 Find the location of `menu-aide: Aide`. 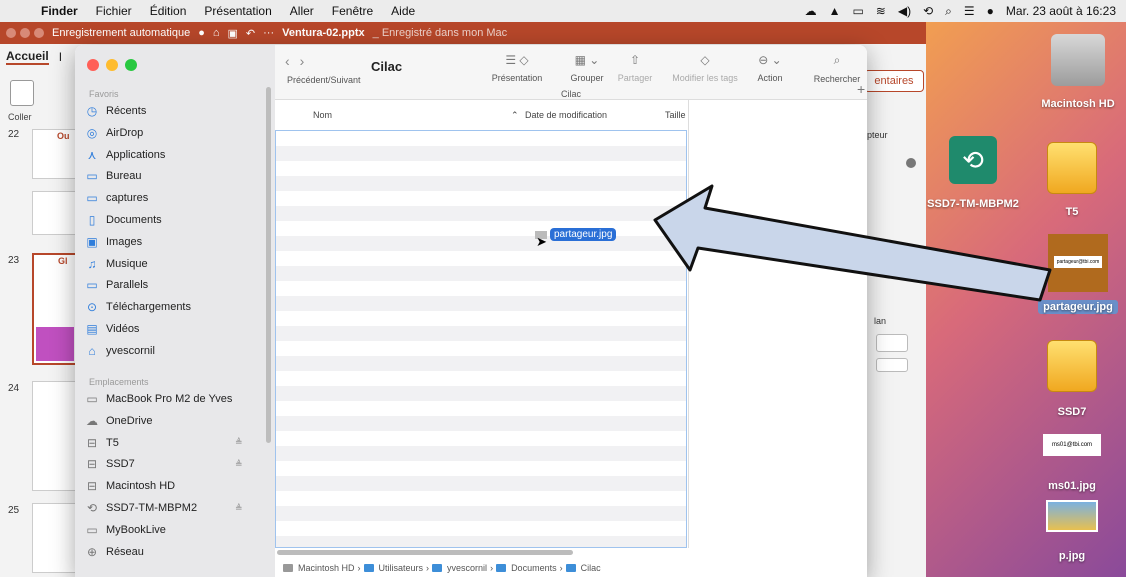

menu-aide: Aide is located at coordinates (403, 11).